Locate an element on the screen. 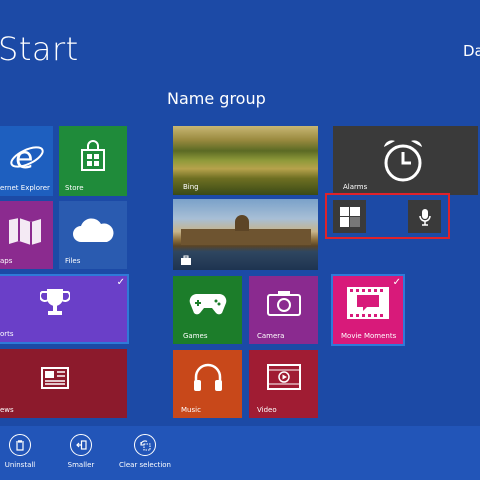  news-icon is located at coordinates (55, 378).